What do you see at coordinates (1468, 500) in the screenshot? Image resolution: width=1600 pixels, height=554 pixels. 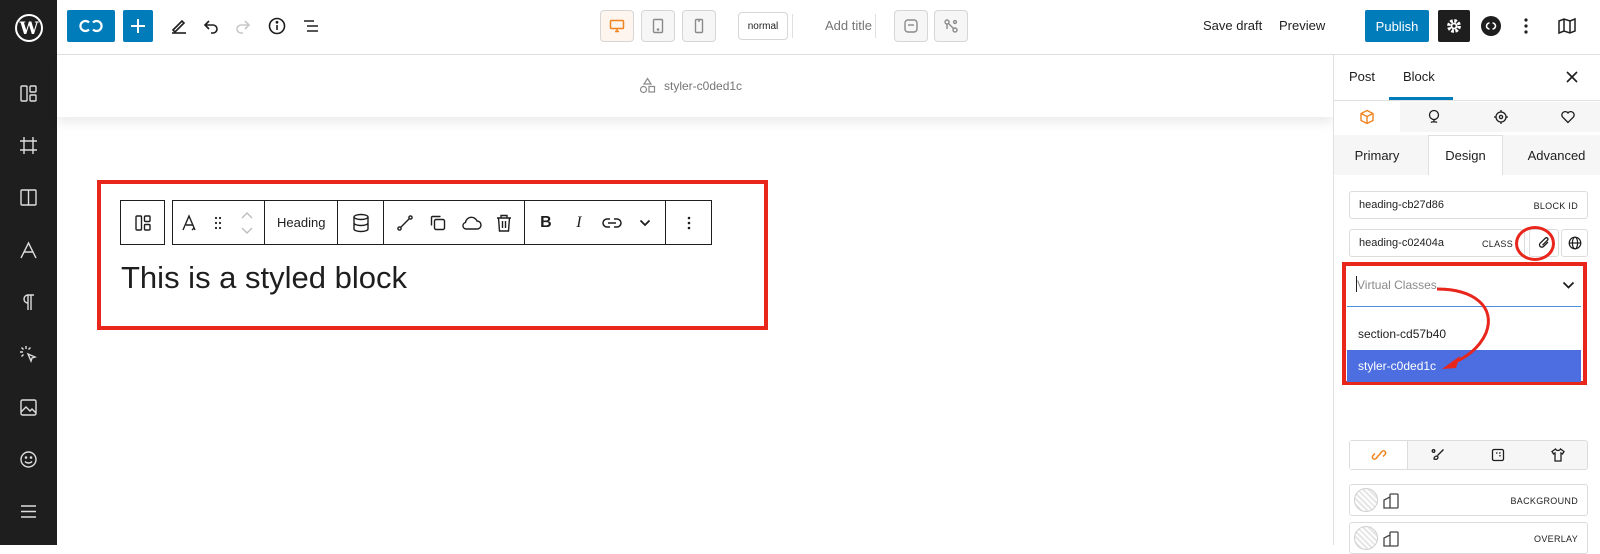 I see `background-layer: BACKGROUND` at bounding box center [1468, 500].